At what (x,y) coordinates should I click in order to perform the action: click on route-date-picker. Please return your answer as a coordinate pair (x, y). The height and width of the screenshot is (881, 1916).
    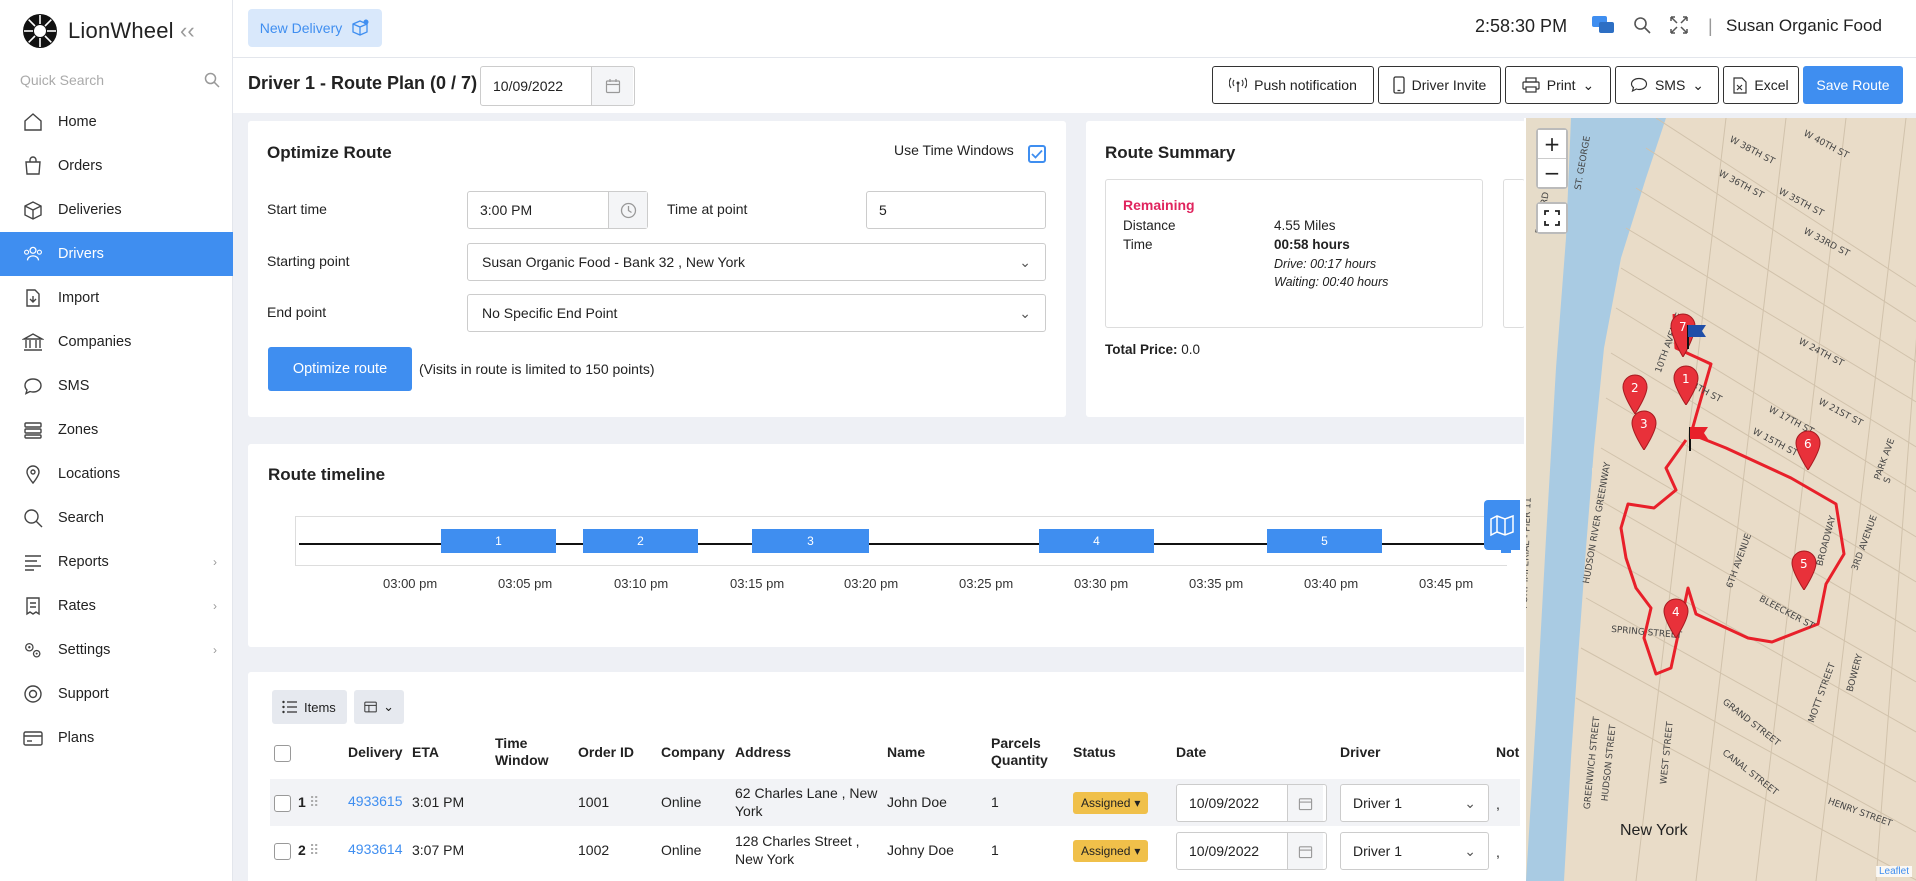
    Looking at the image, I should click on (557, 86).